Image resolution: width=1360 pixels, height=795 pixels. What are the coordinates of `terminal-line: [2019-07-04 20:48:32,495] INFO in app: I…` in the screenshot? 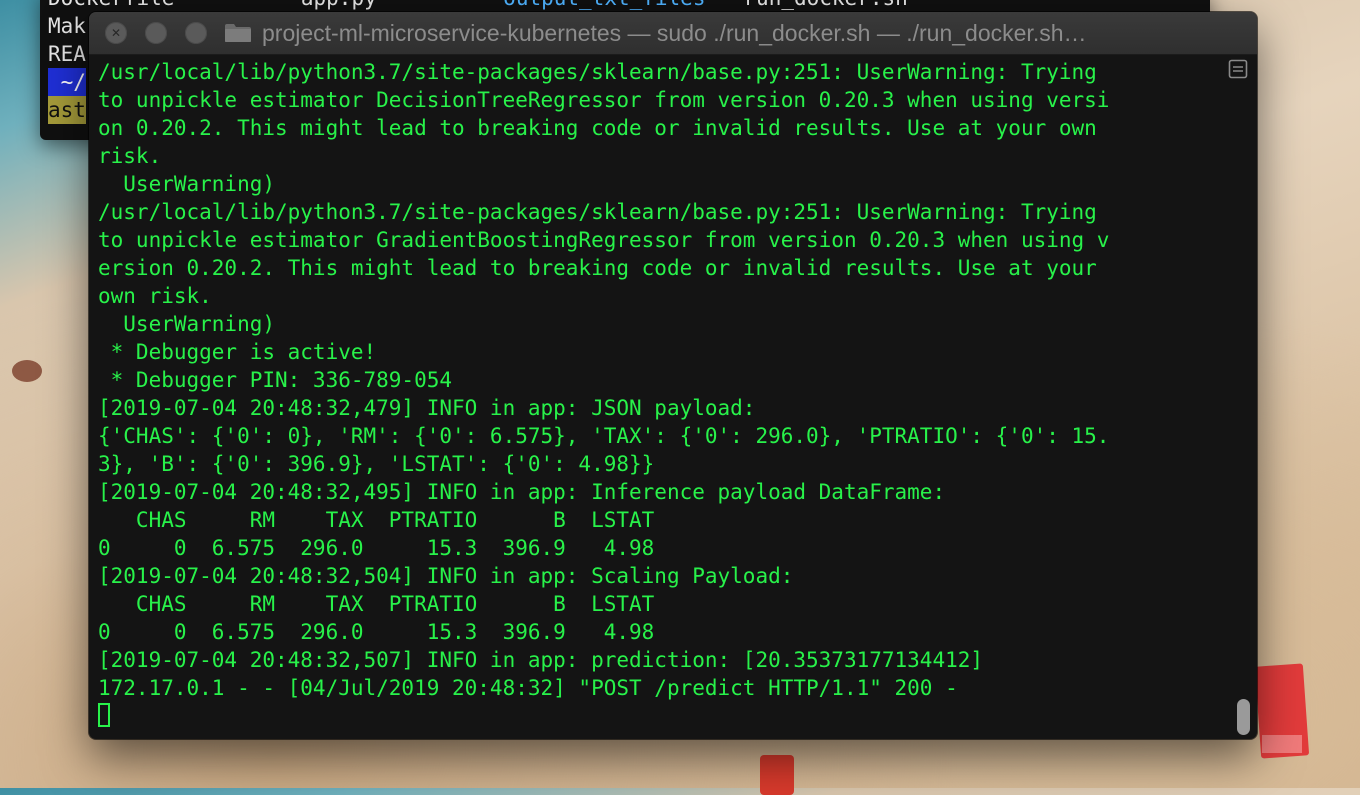 It's located at (522, 492).